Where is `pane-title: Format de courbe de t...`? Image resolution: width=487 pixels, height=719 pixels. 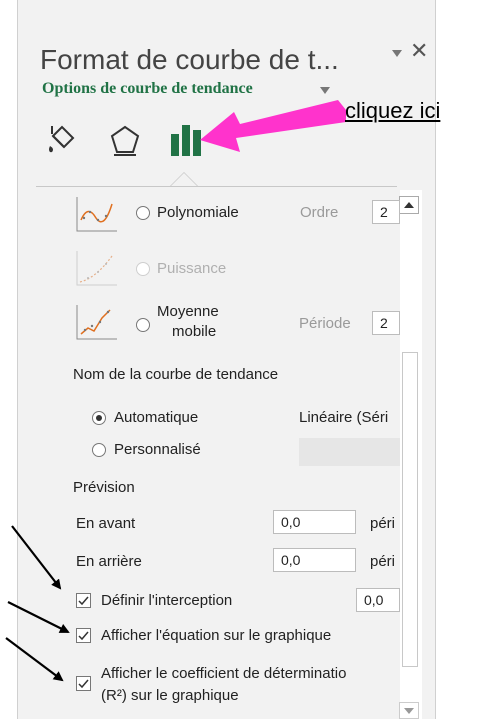
pane-title: Format de courbe de t... is located at coordinates (189, 59).